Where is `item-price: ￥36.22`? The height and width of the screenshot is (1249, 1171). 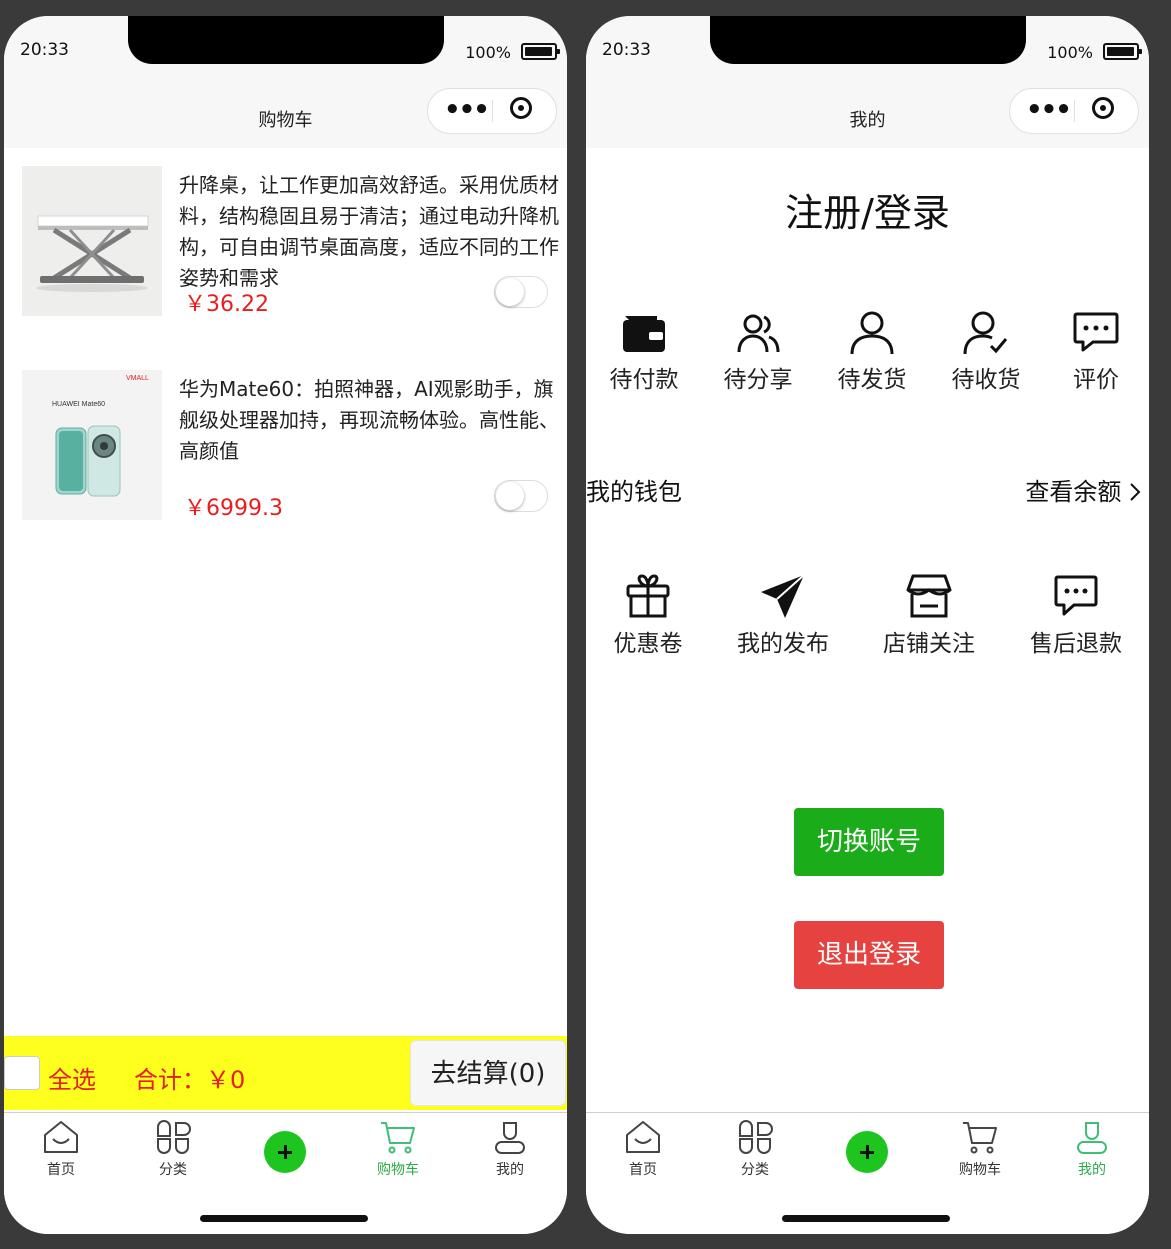 item-price: ￥36.22 is located at coordinates (226, 304).